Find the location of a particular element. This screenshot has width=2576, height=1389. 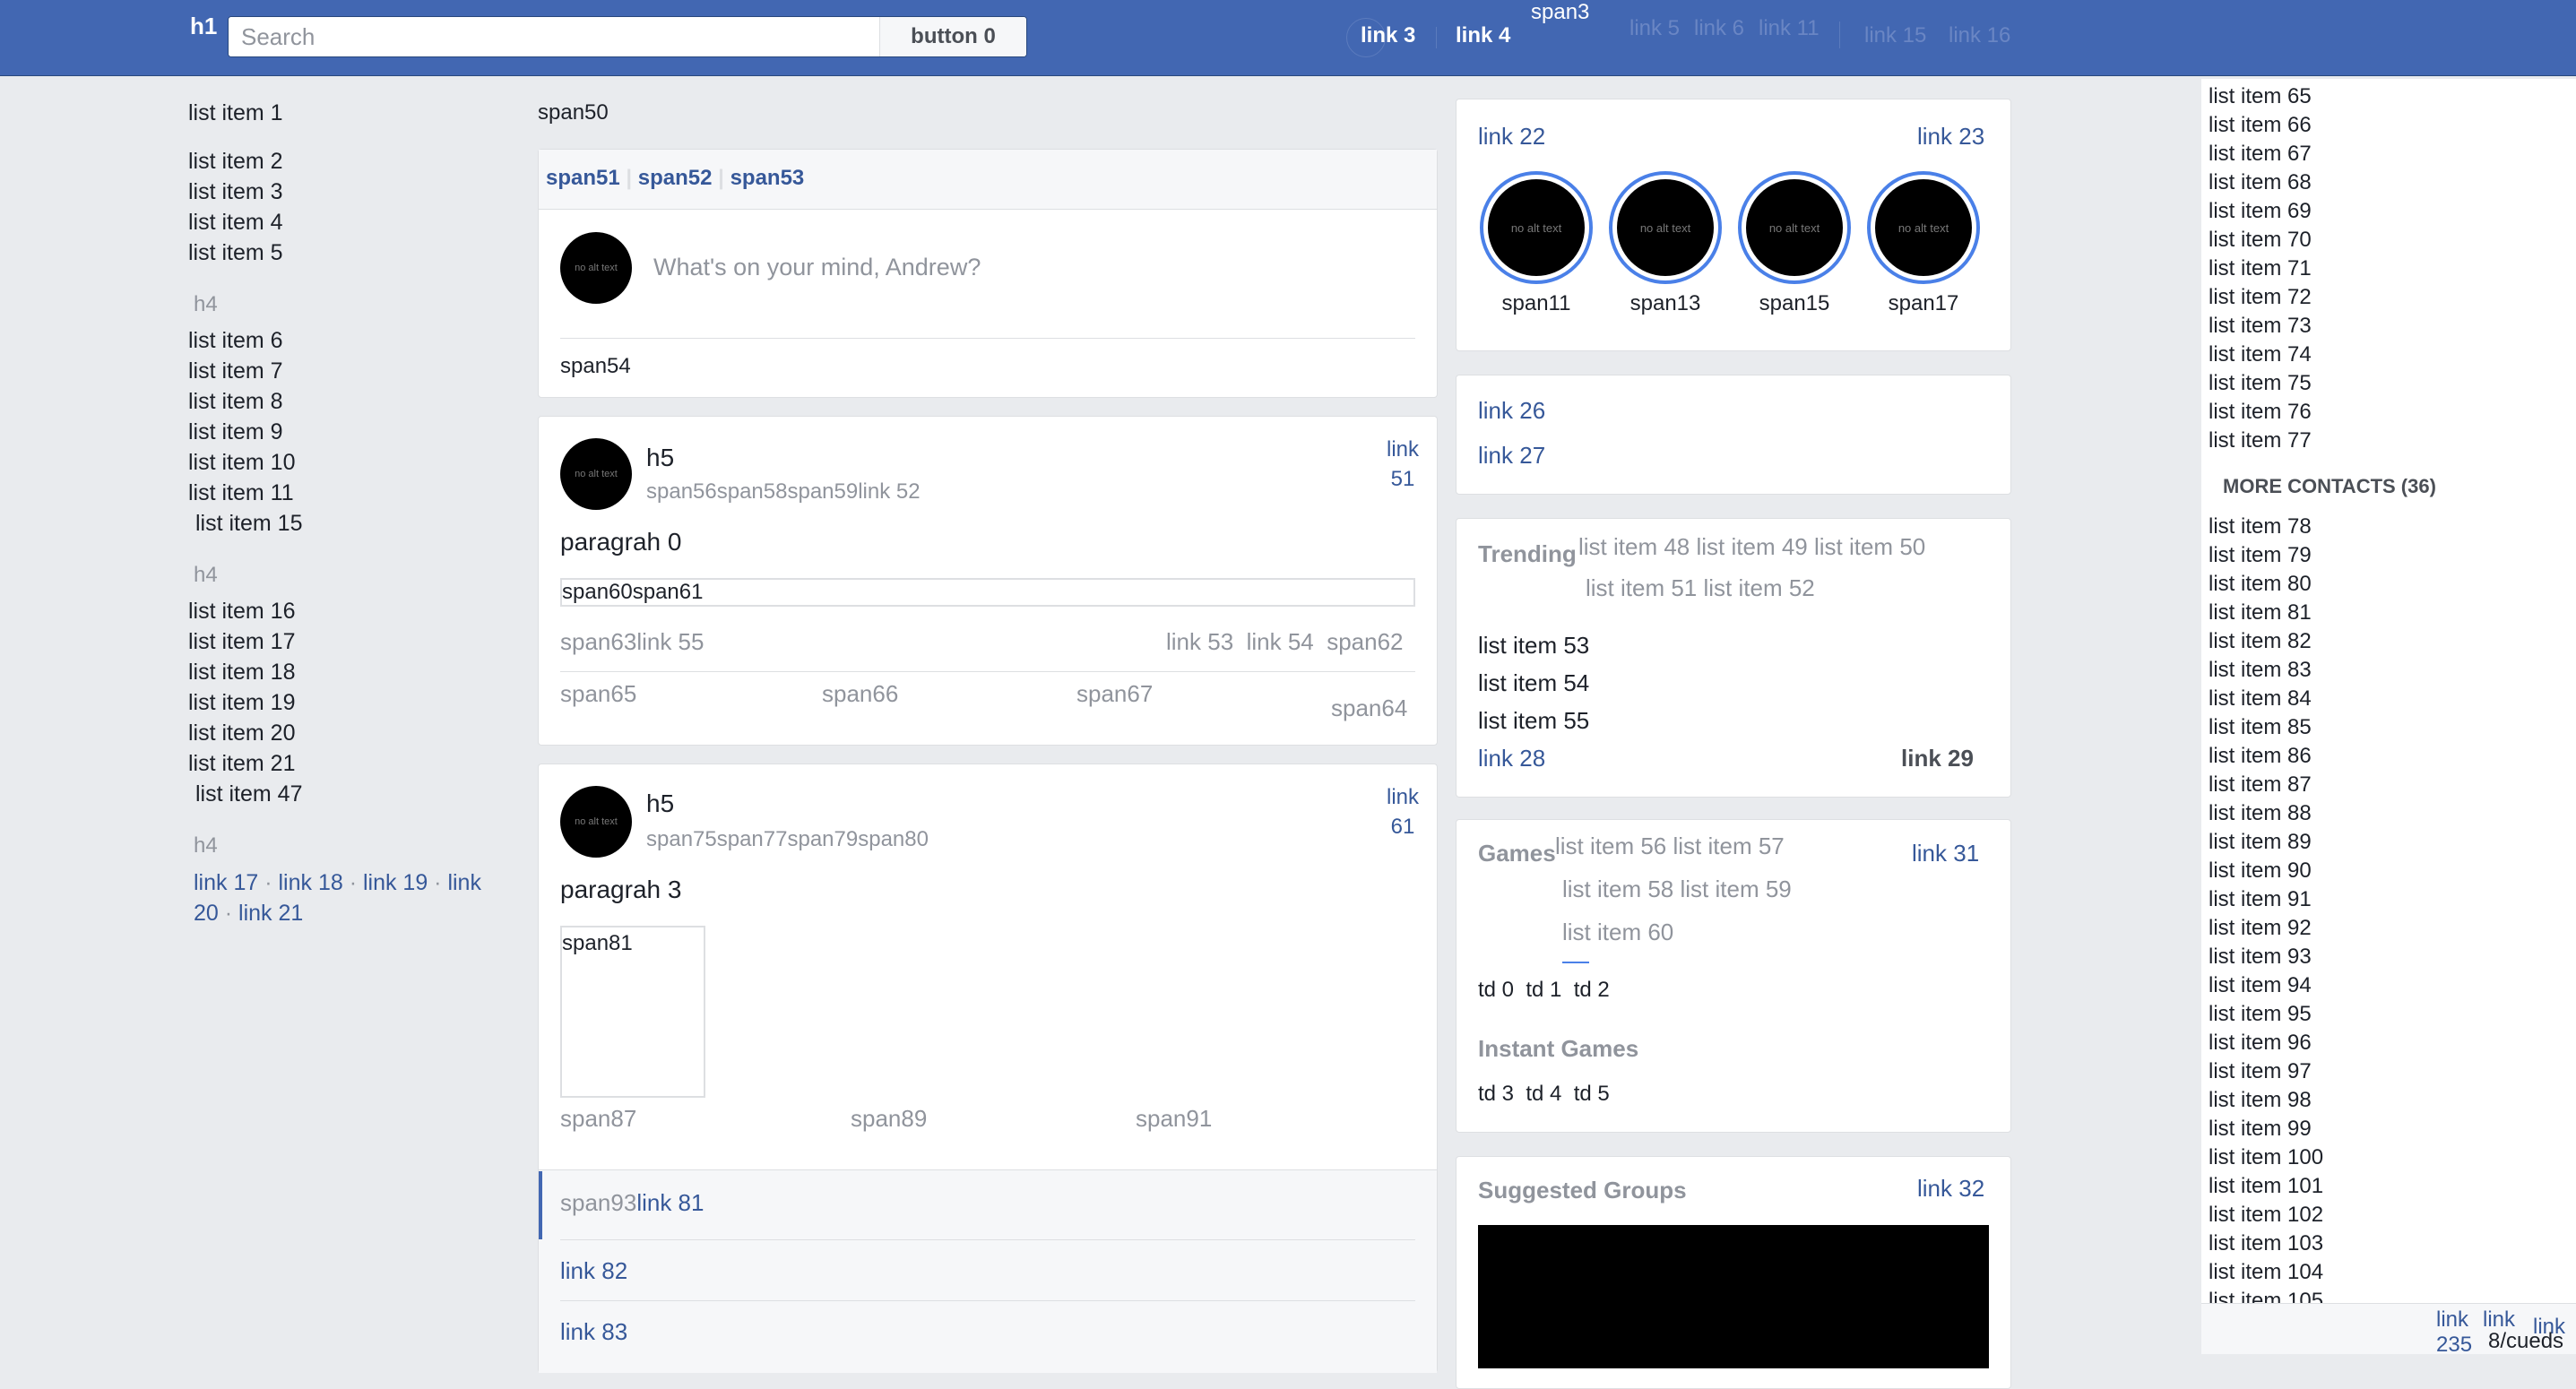

stories-link-right: link 23 is located at coordinates (1950, 137).